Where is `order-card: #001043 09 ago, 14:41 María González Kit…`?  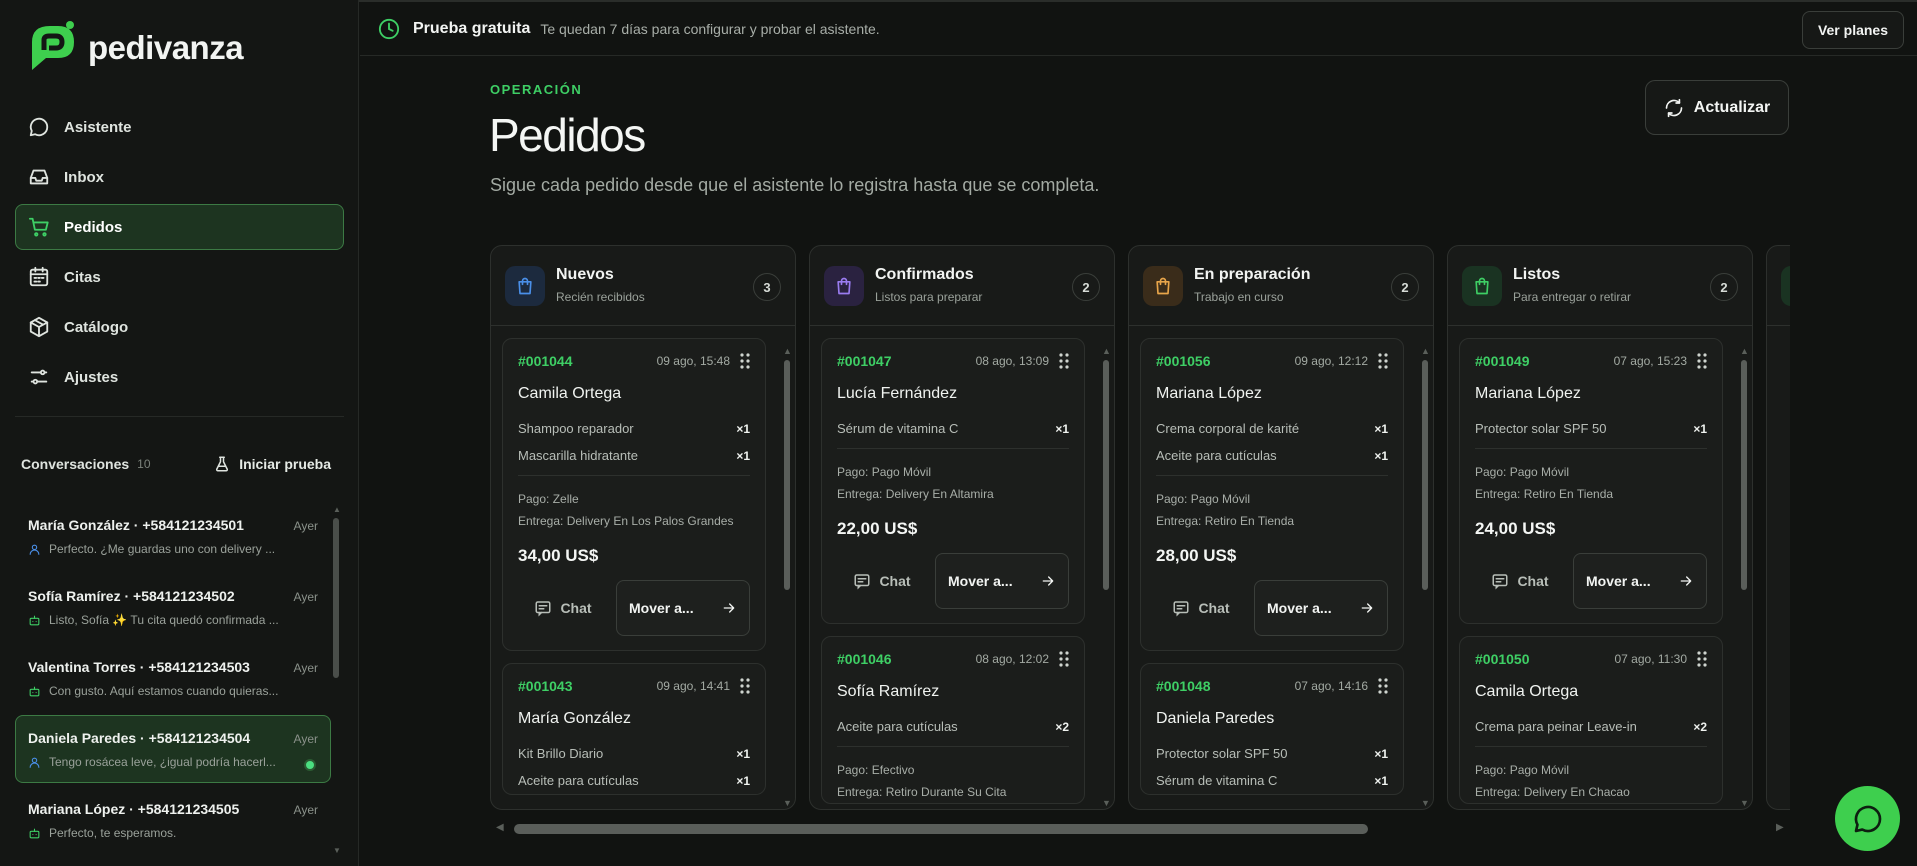 order-card: #001043 09 ago, 14:41 María González Kit… is located at coordinates (634, 729).